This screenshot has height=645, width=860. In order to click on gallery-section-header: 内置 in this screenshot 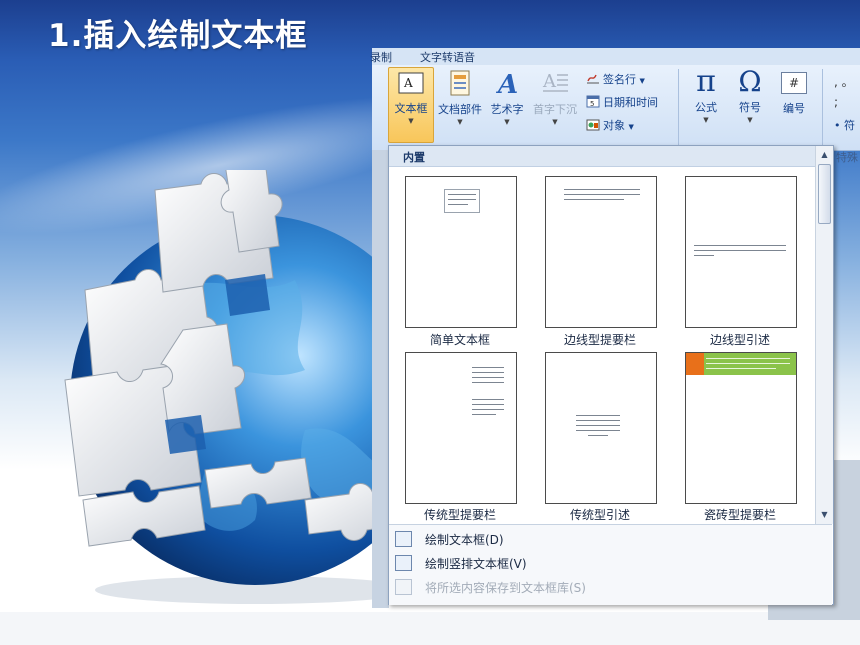, I will do `click(602, 156)`.